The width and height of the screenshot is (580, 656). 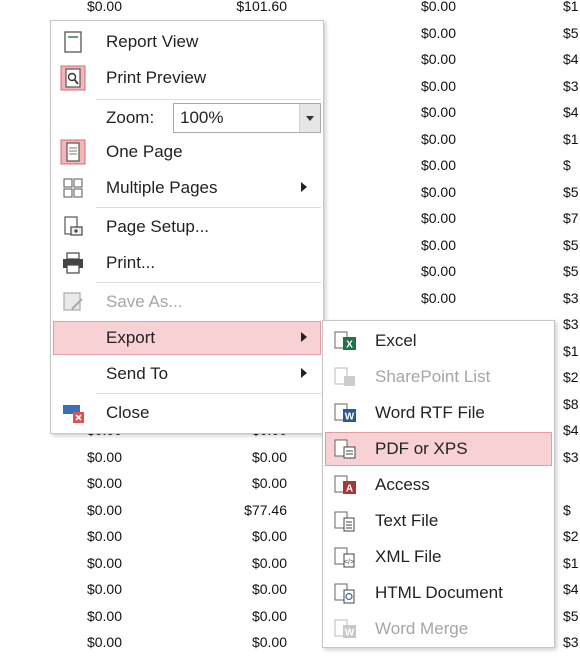 I want to click on export-item-html-document: HTML Document, so click(x=438, y=593).